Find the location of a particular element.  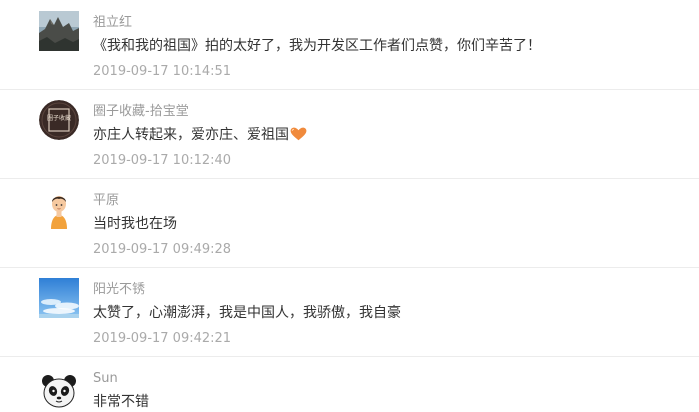

timestamp: 2019-09-17 10:14:51 is located at coordinates (162, 71).